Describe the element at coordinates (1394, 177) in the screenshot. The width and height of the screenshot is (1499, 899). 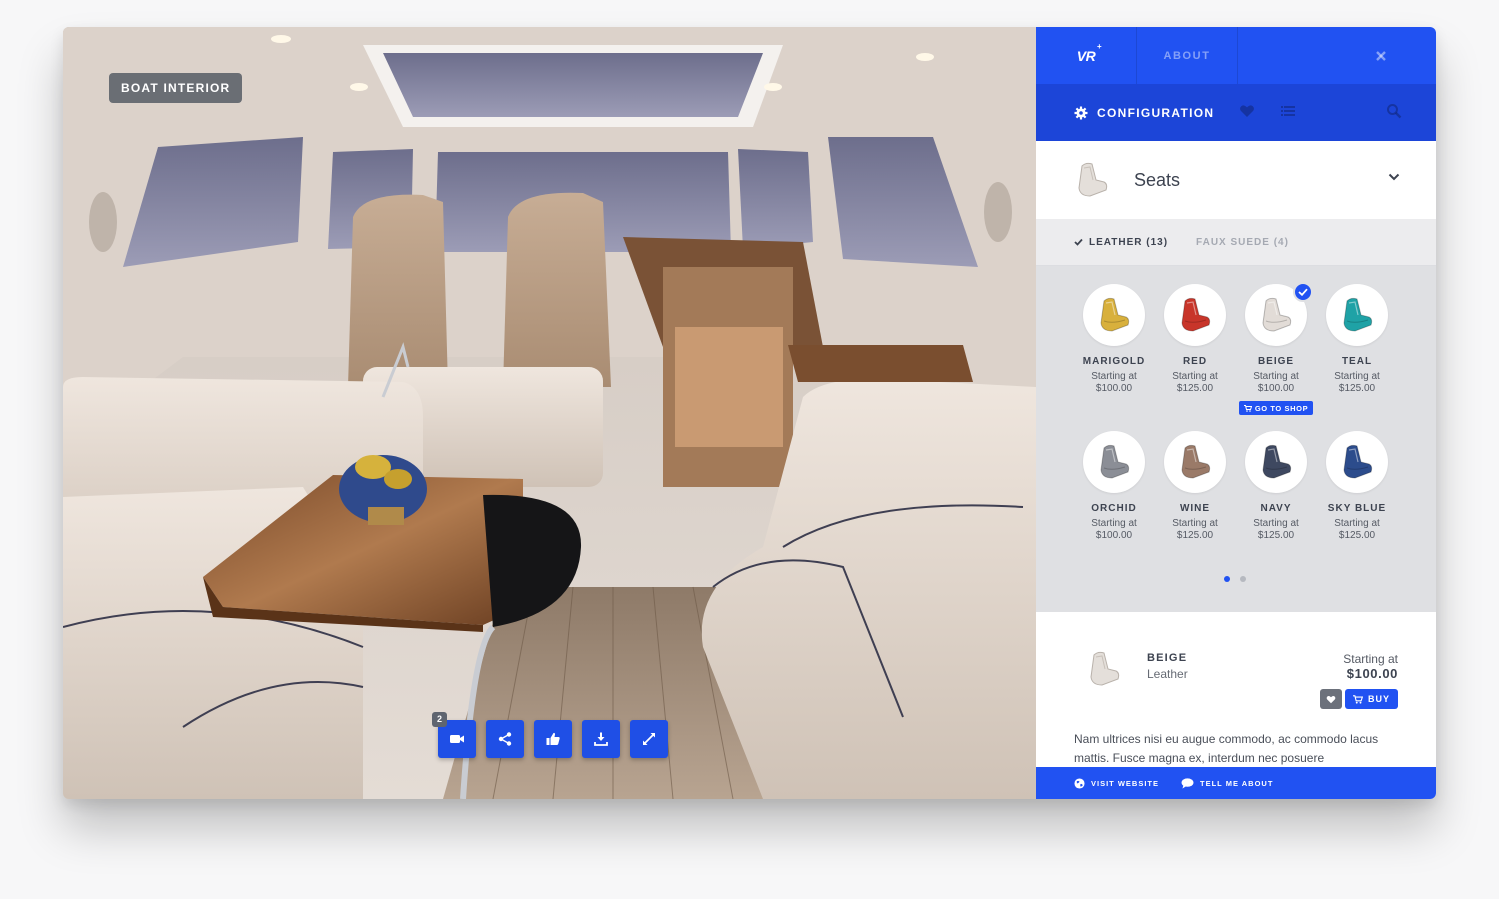
I see `chevron-down-icon` at that location.